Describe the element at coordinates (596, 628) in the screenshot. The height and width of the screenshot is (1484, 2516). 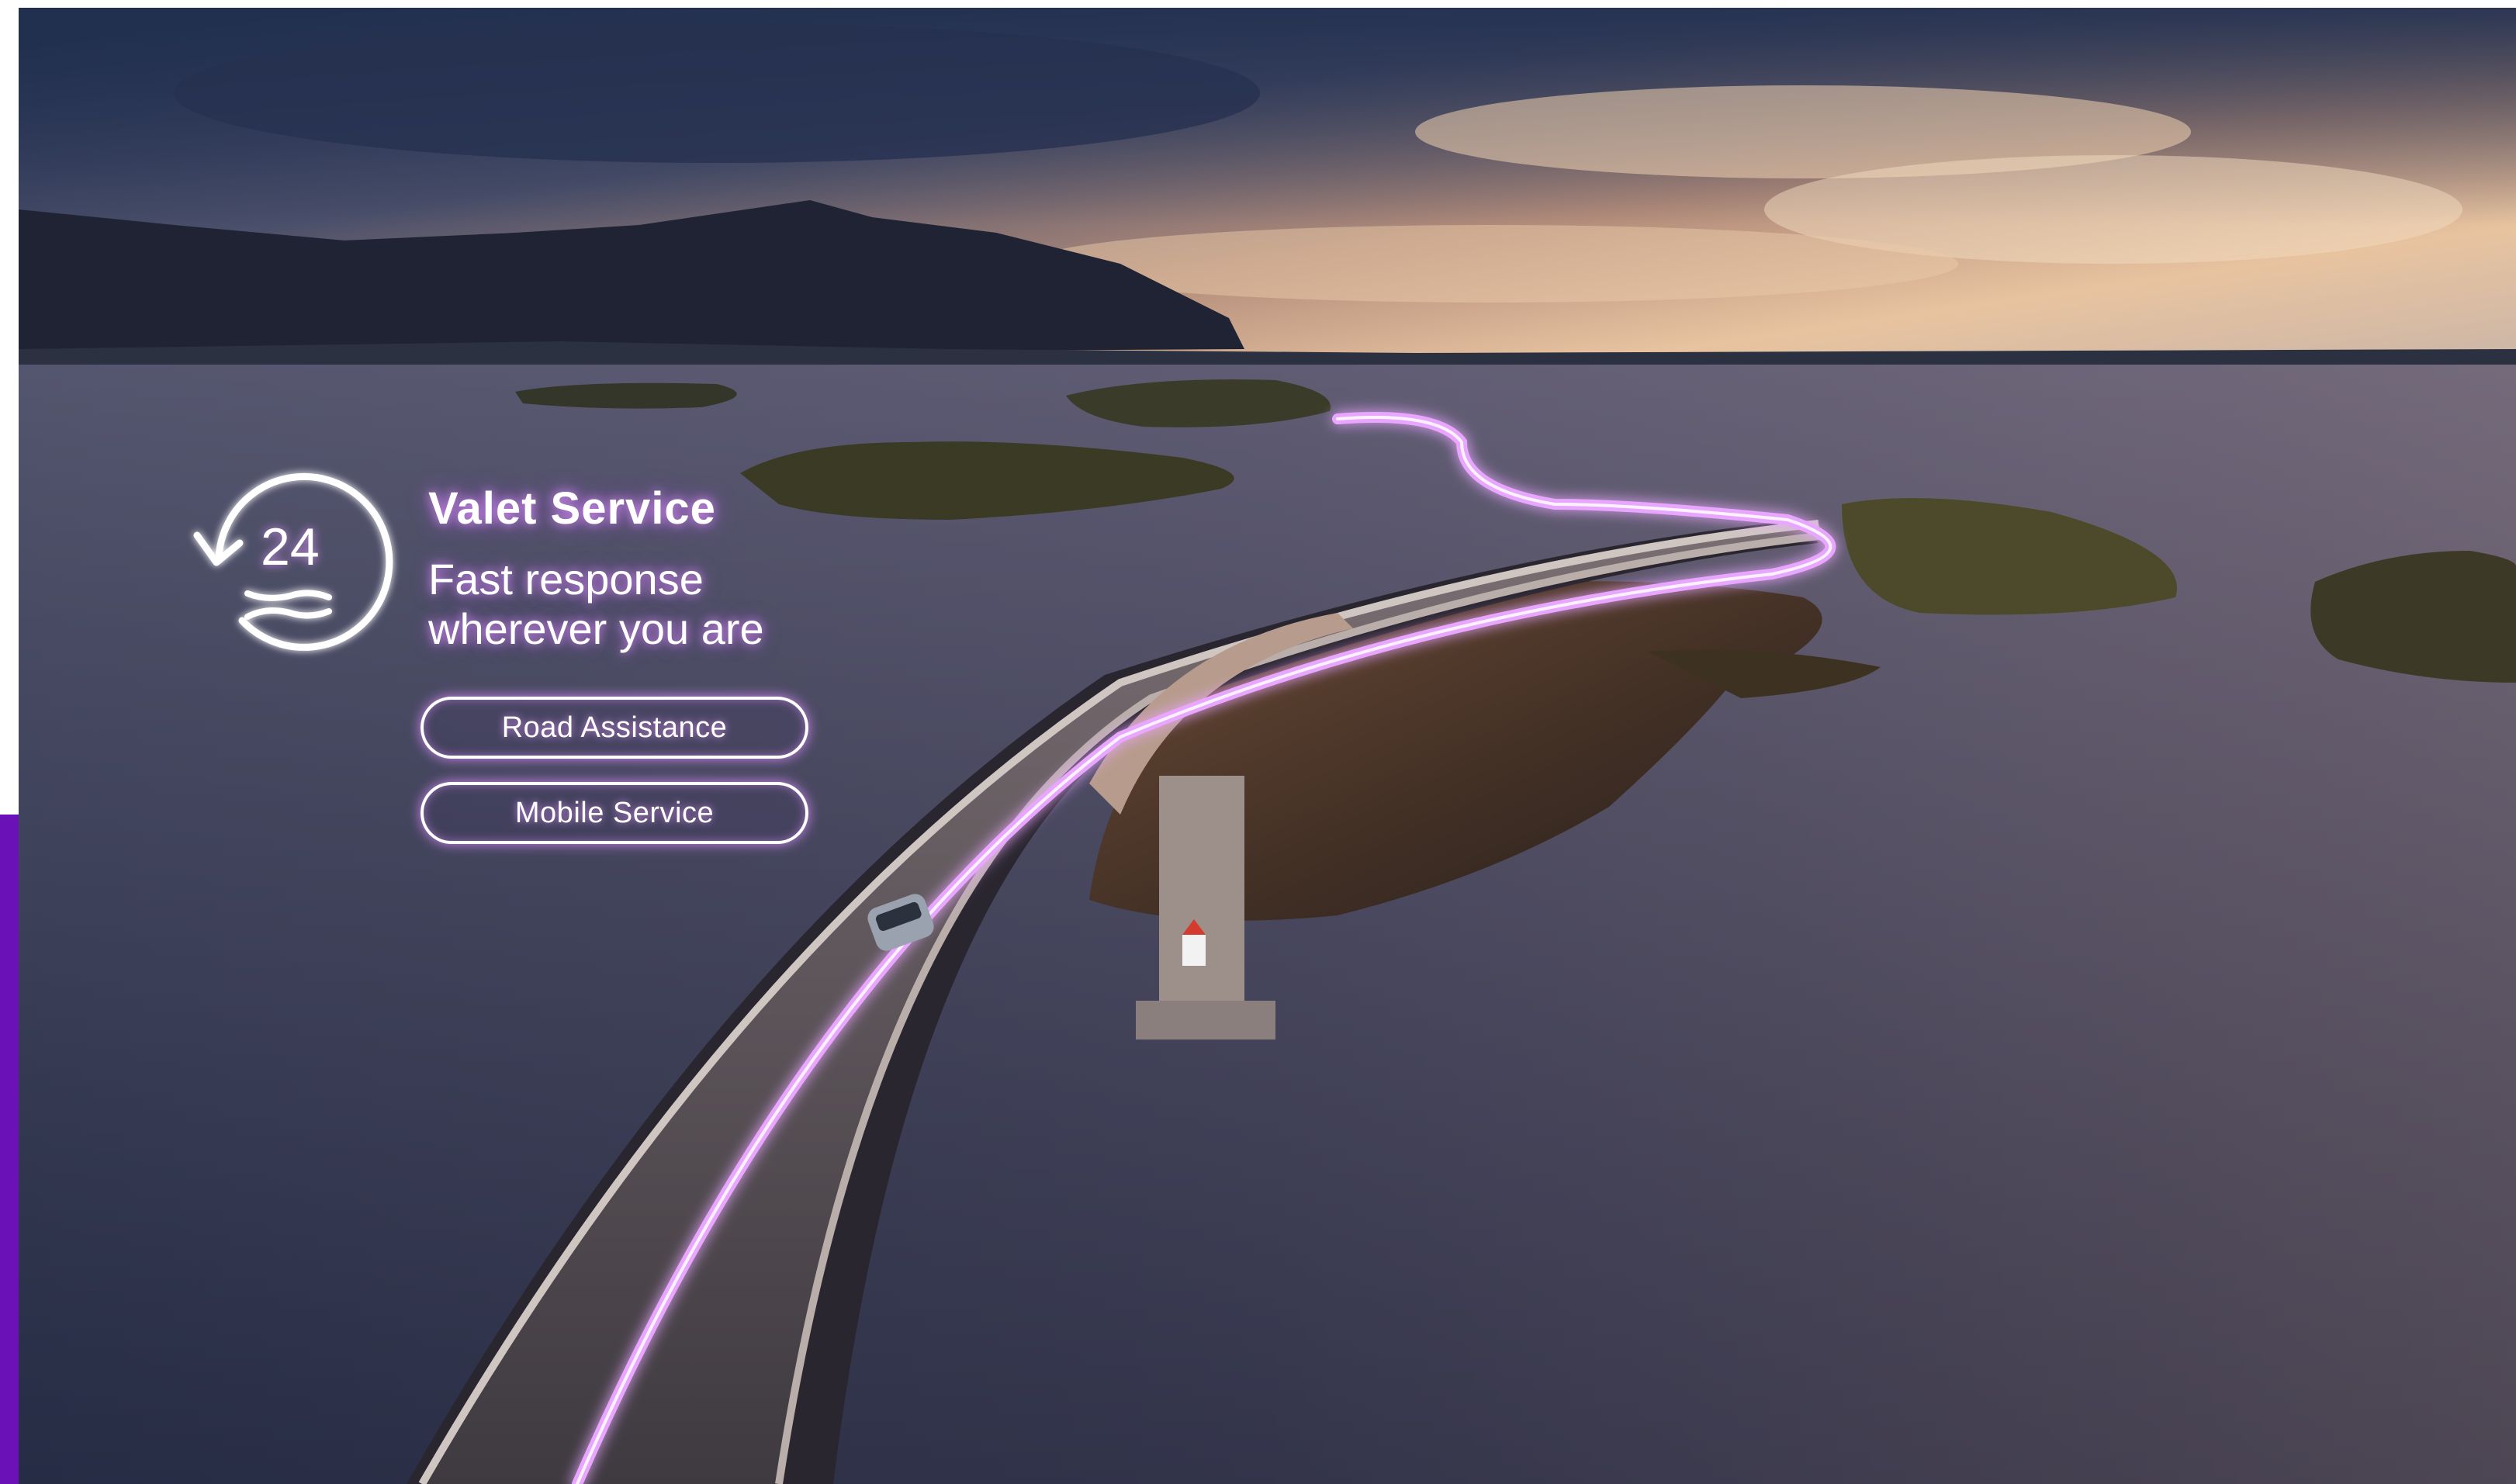
I see `tagline-line-2: wherever you are` at that location.